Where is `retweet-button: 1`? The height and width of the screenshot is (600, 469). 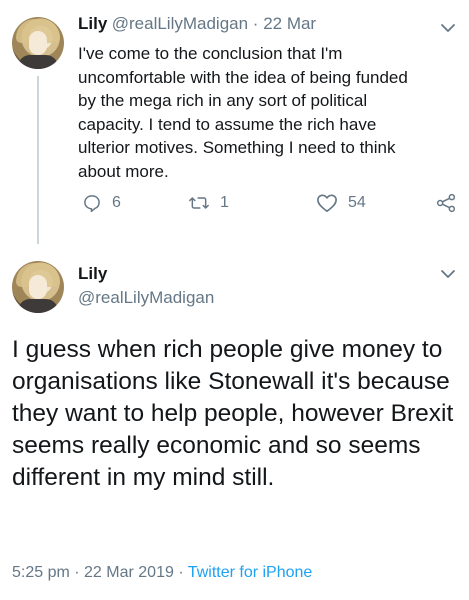 retweet-button: 1 is located at coordinates (208, 203).